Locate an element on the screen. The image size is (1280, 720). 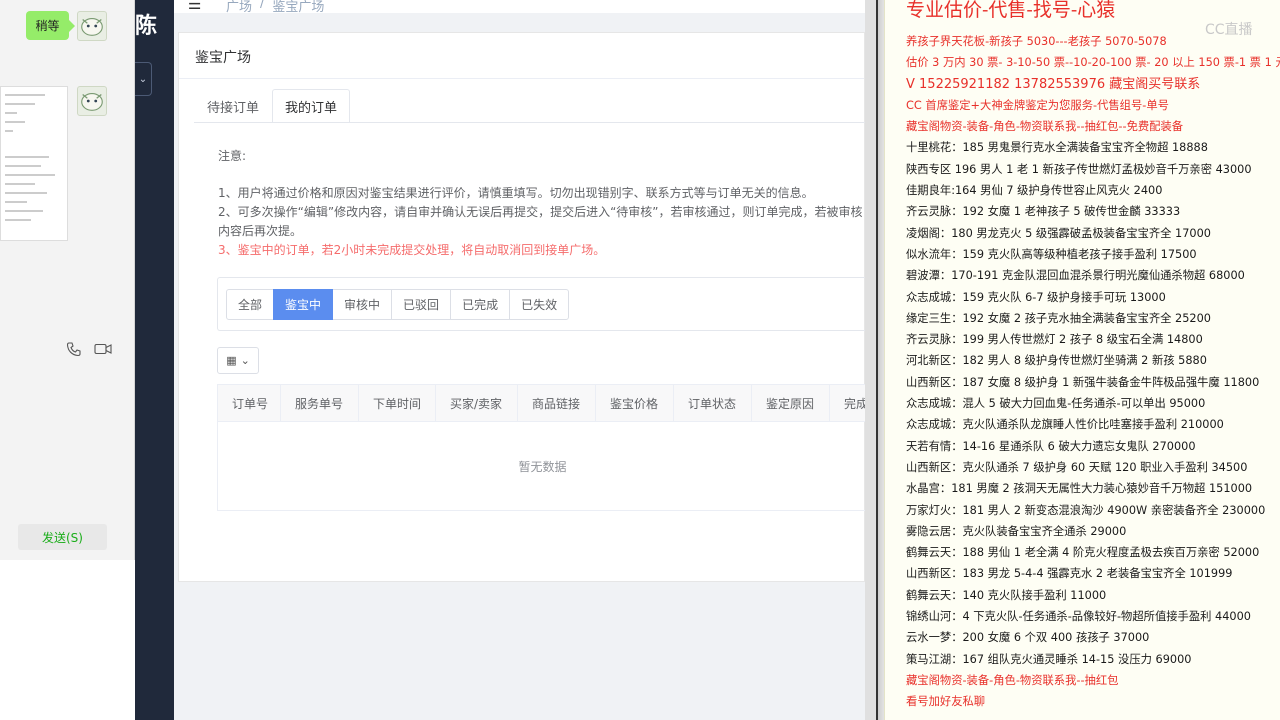
column-header: 买家/卖家 is located at coordinates (477, 403).